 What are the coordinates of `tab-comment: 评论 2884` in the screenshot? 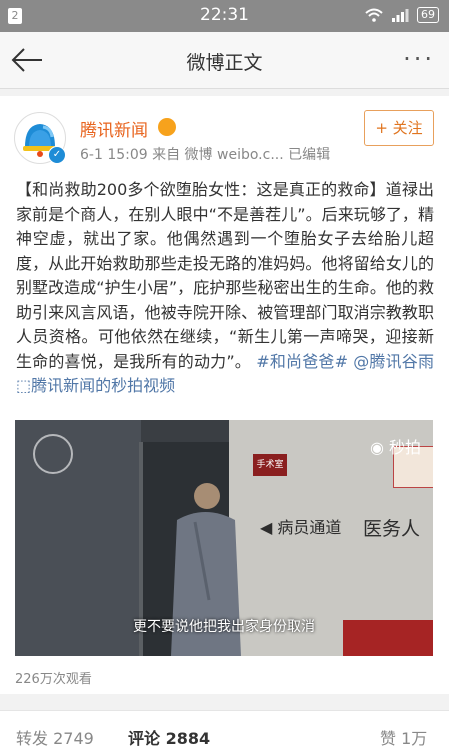 It's located at (169, 737).